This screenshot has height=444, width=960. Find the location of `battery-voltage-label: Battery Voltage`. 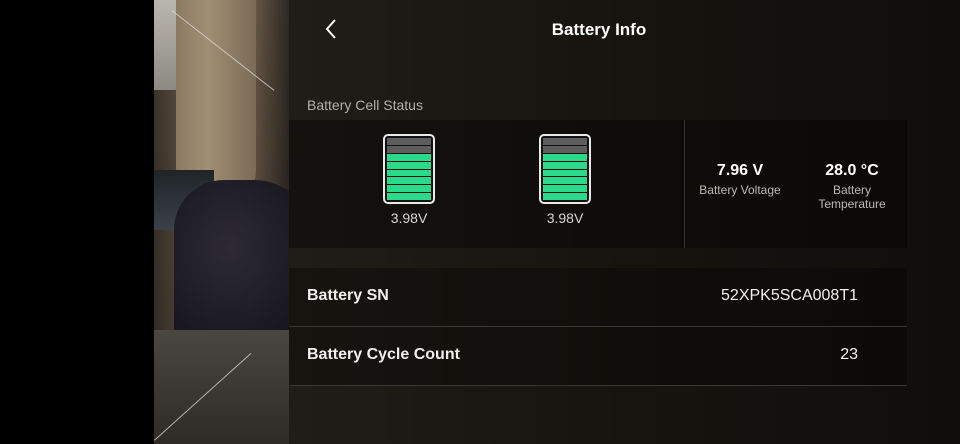

battery-voltage-label: Battery Voltage is located at coordinates (740, 190).